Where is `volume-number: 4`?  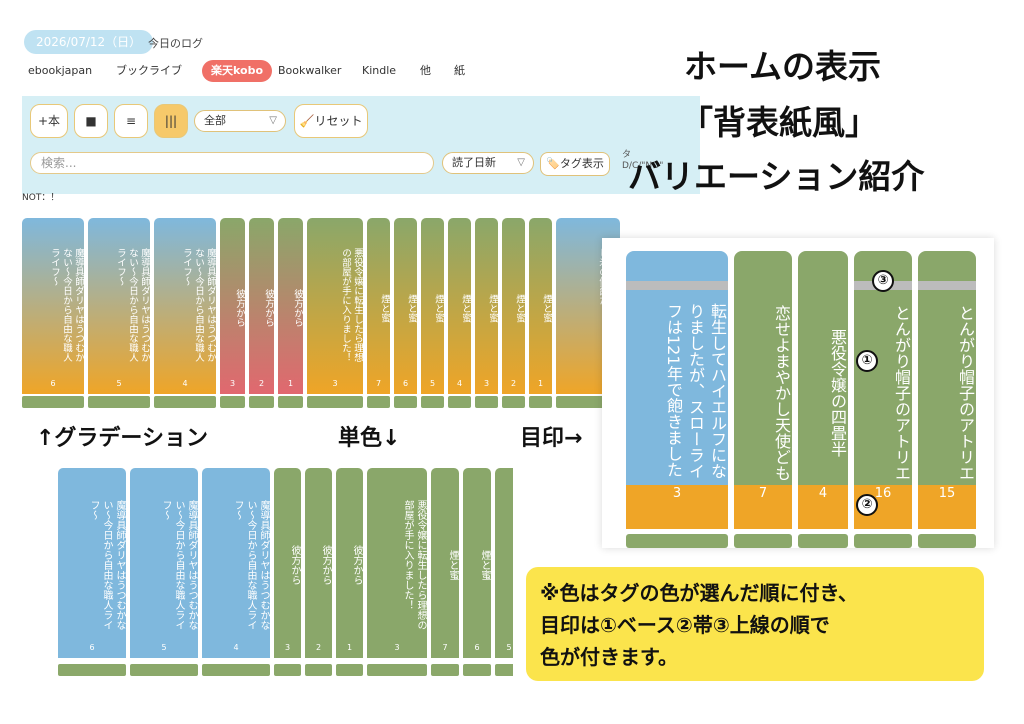
volume-number: 4 is located at coordinates (185, 383).